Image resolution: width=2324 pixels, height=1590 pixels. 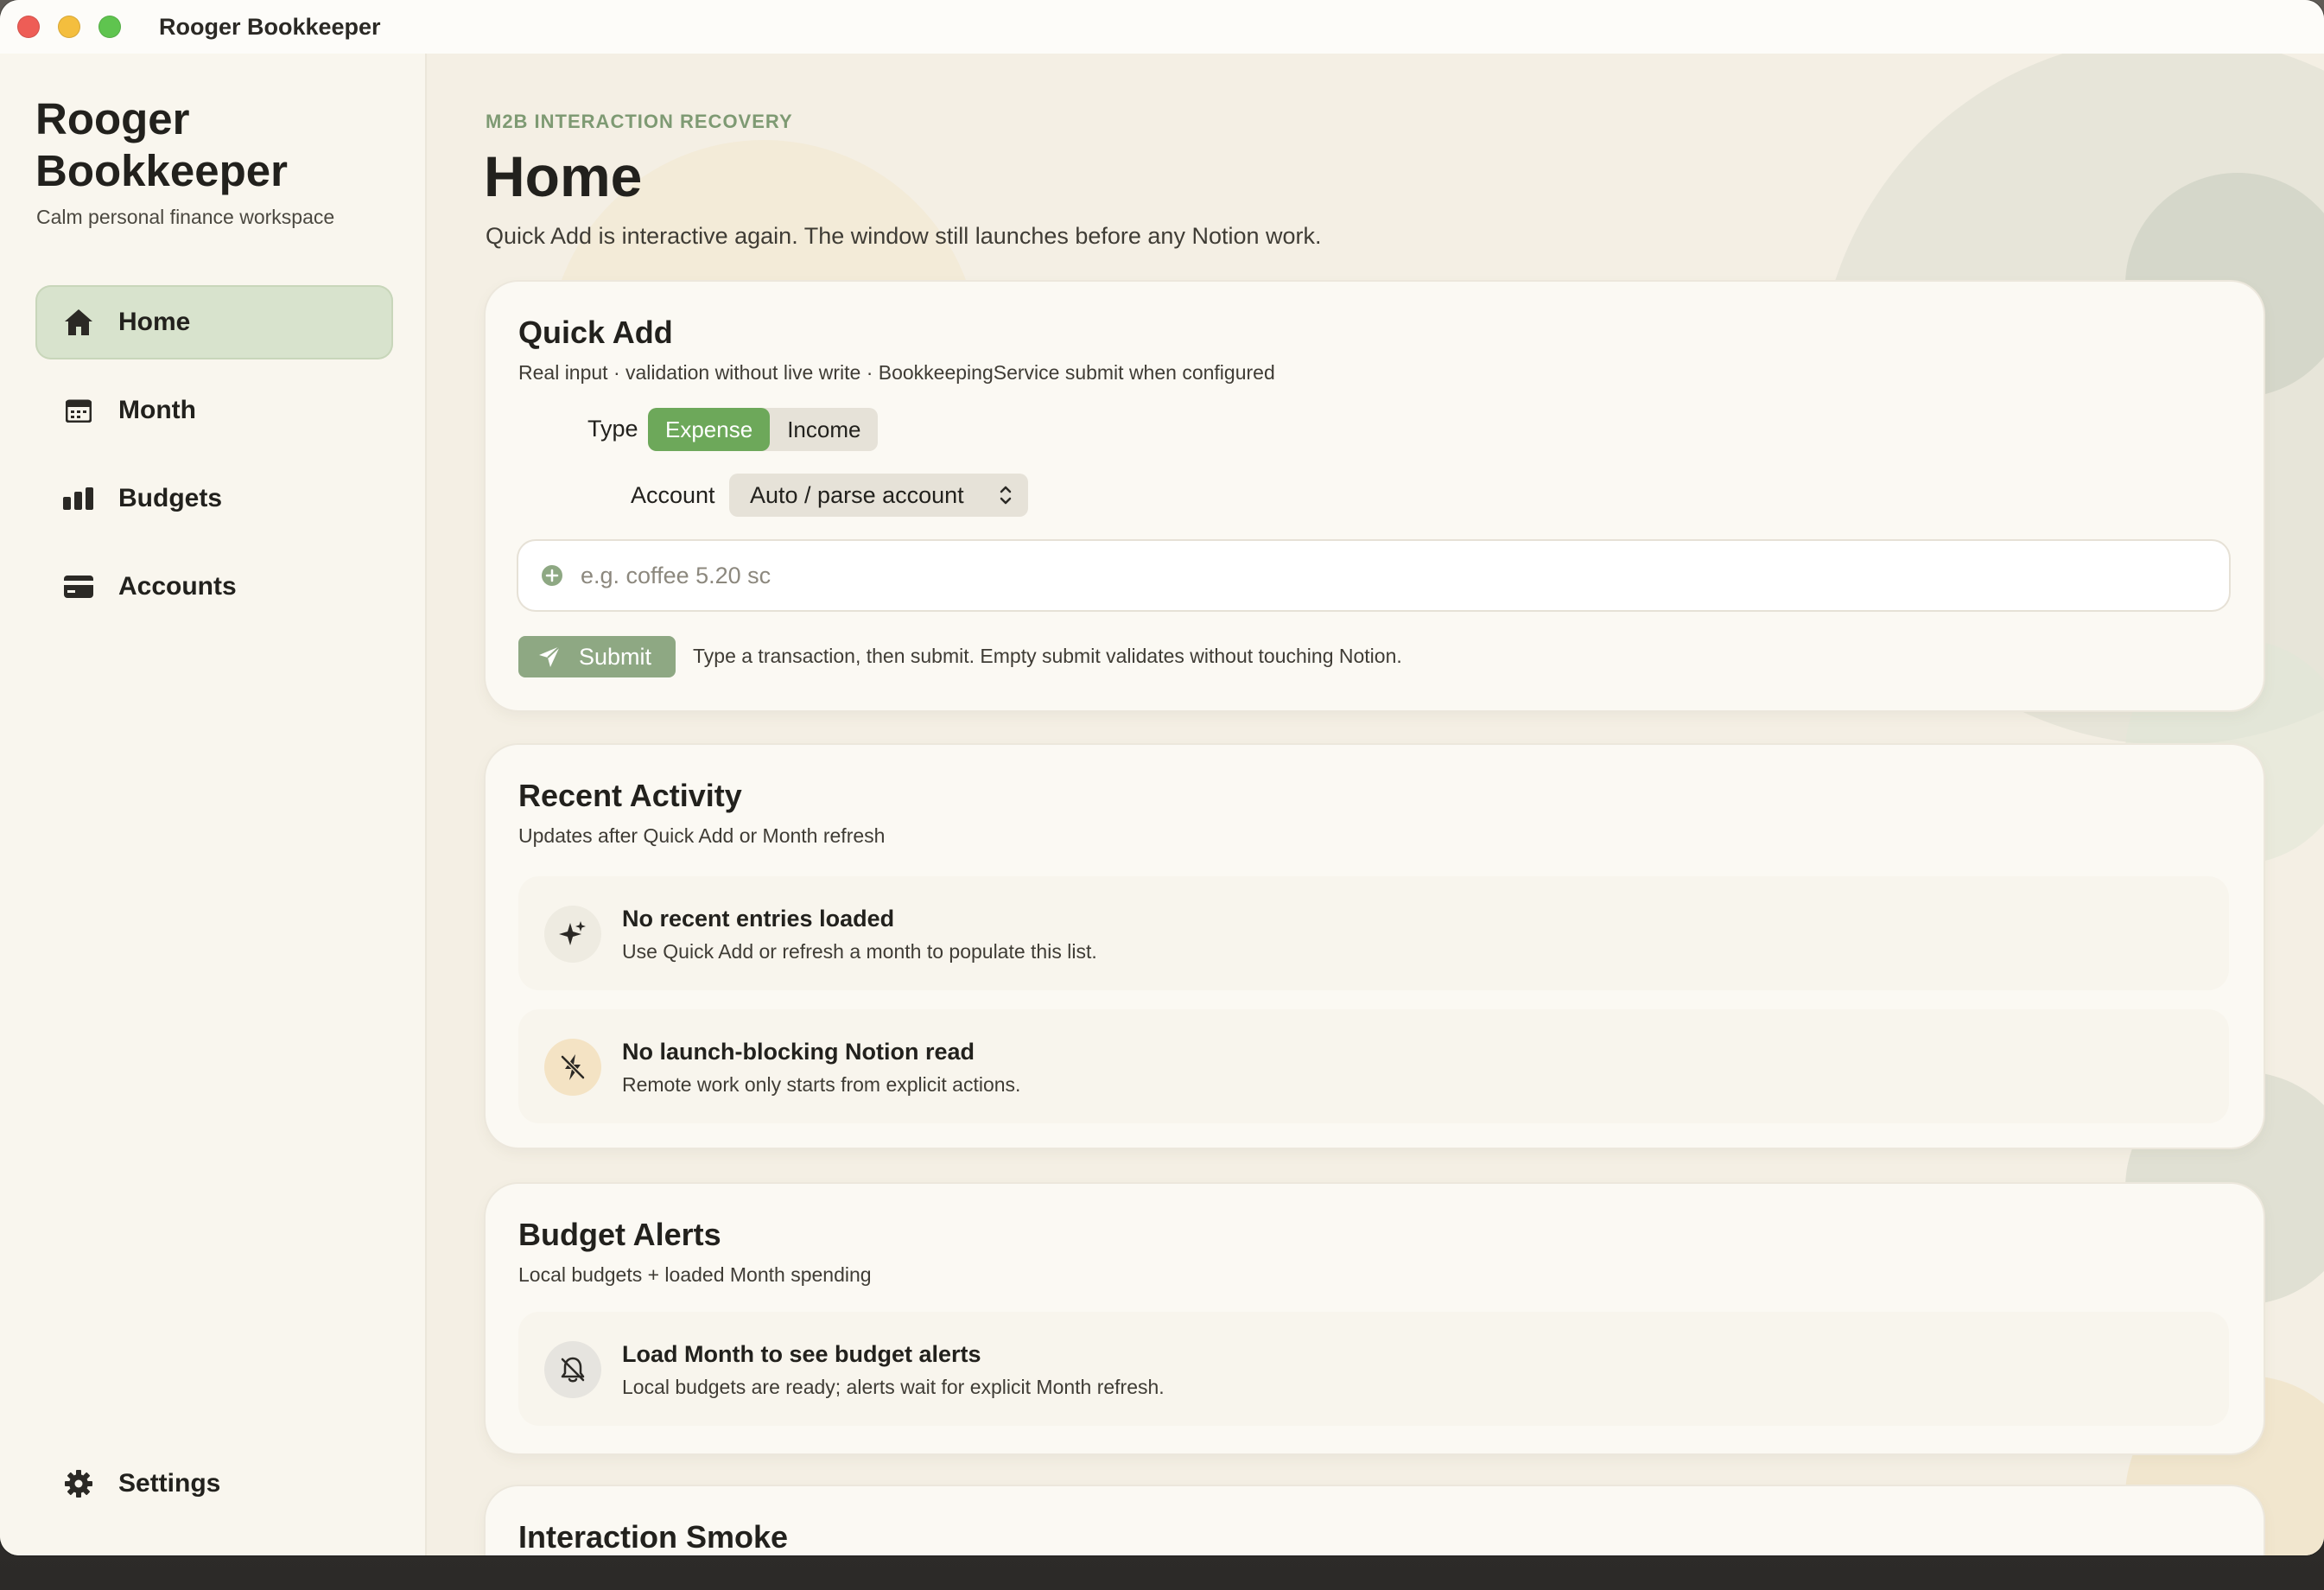 I want to click on house-icon, so click(x=78, y=322).